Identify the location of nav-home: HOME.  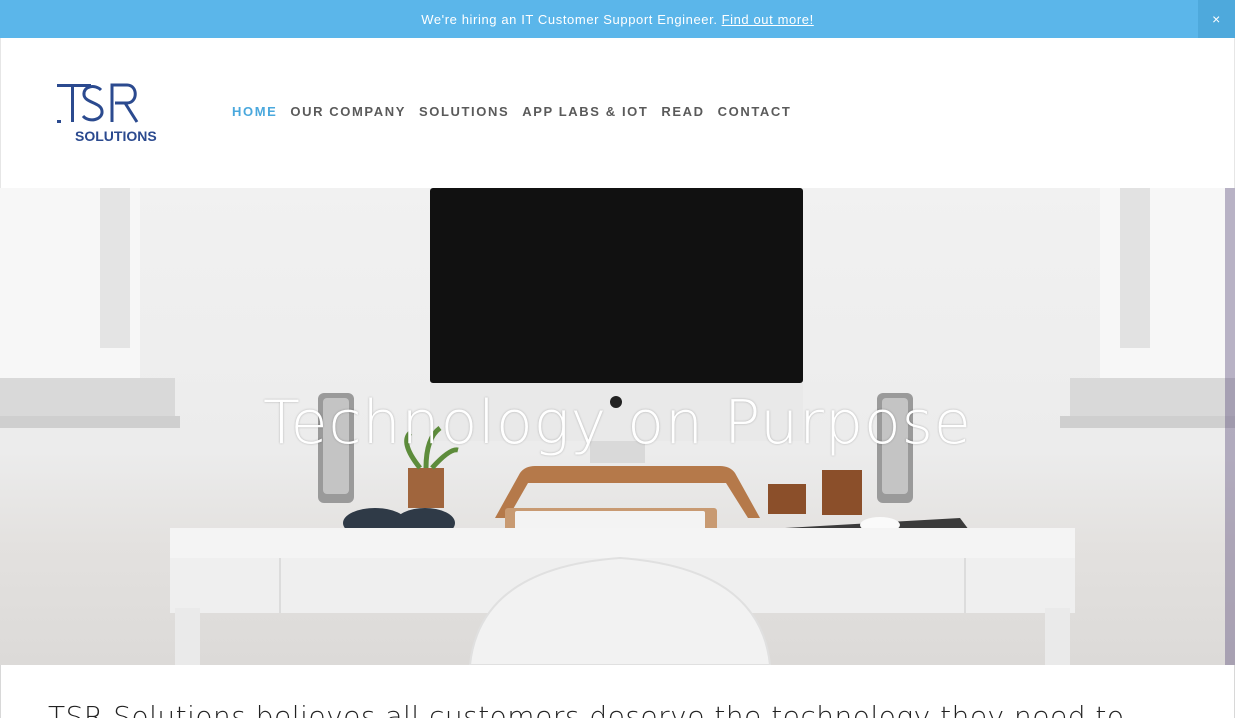
(254, 111).